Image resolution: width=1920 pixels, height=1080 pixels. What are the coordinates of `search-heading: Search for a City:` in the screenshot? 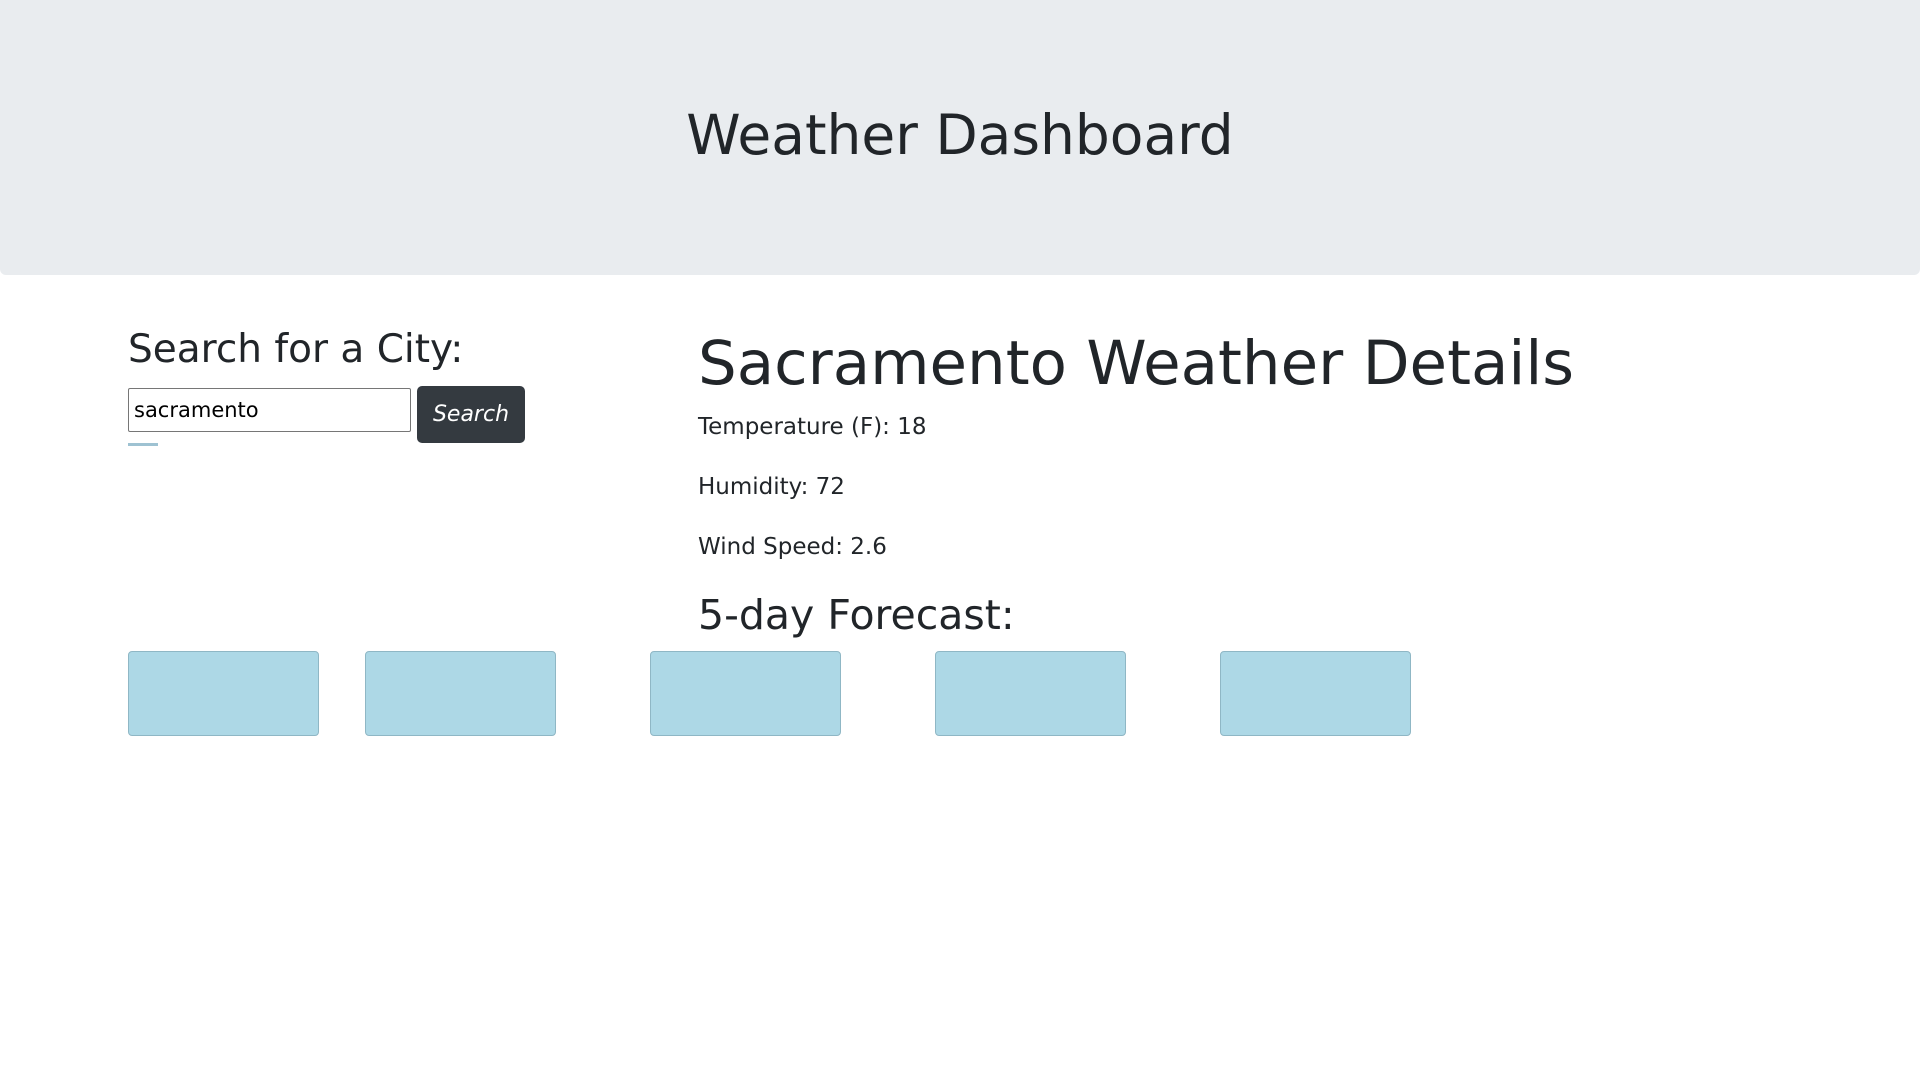 It's located at (296, 349).